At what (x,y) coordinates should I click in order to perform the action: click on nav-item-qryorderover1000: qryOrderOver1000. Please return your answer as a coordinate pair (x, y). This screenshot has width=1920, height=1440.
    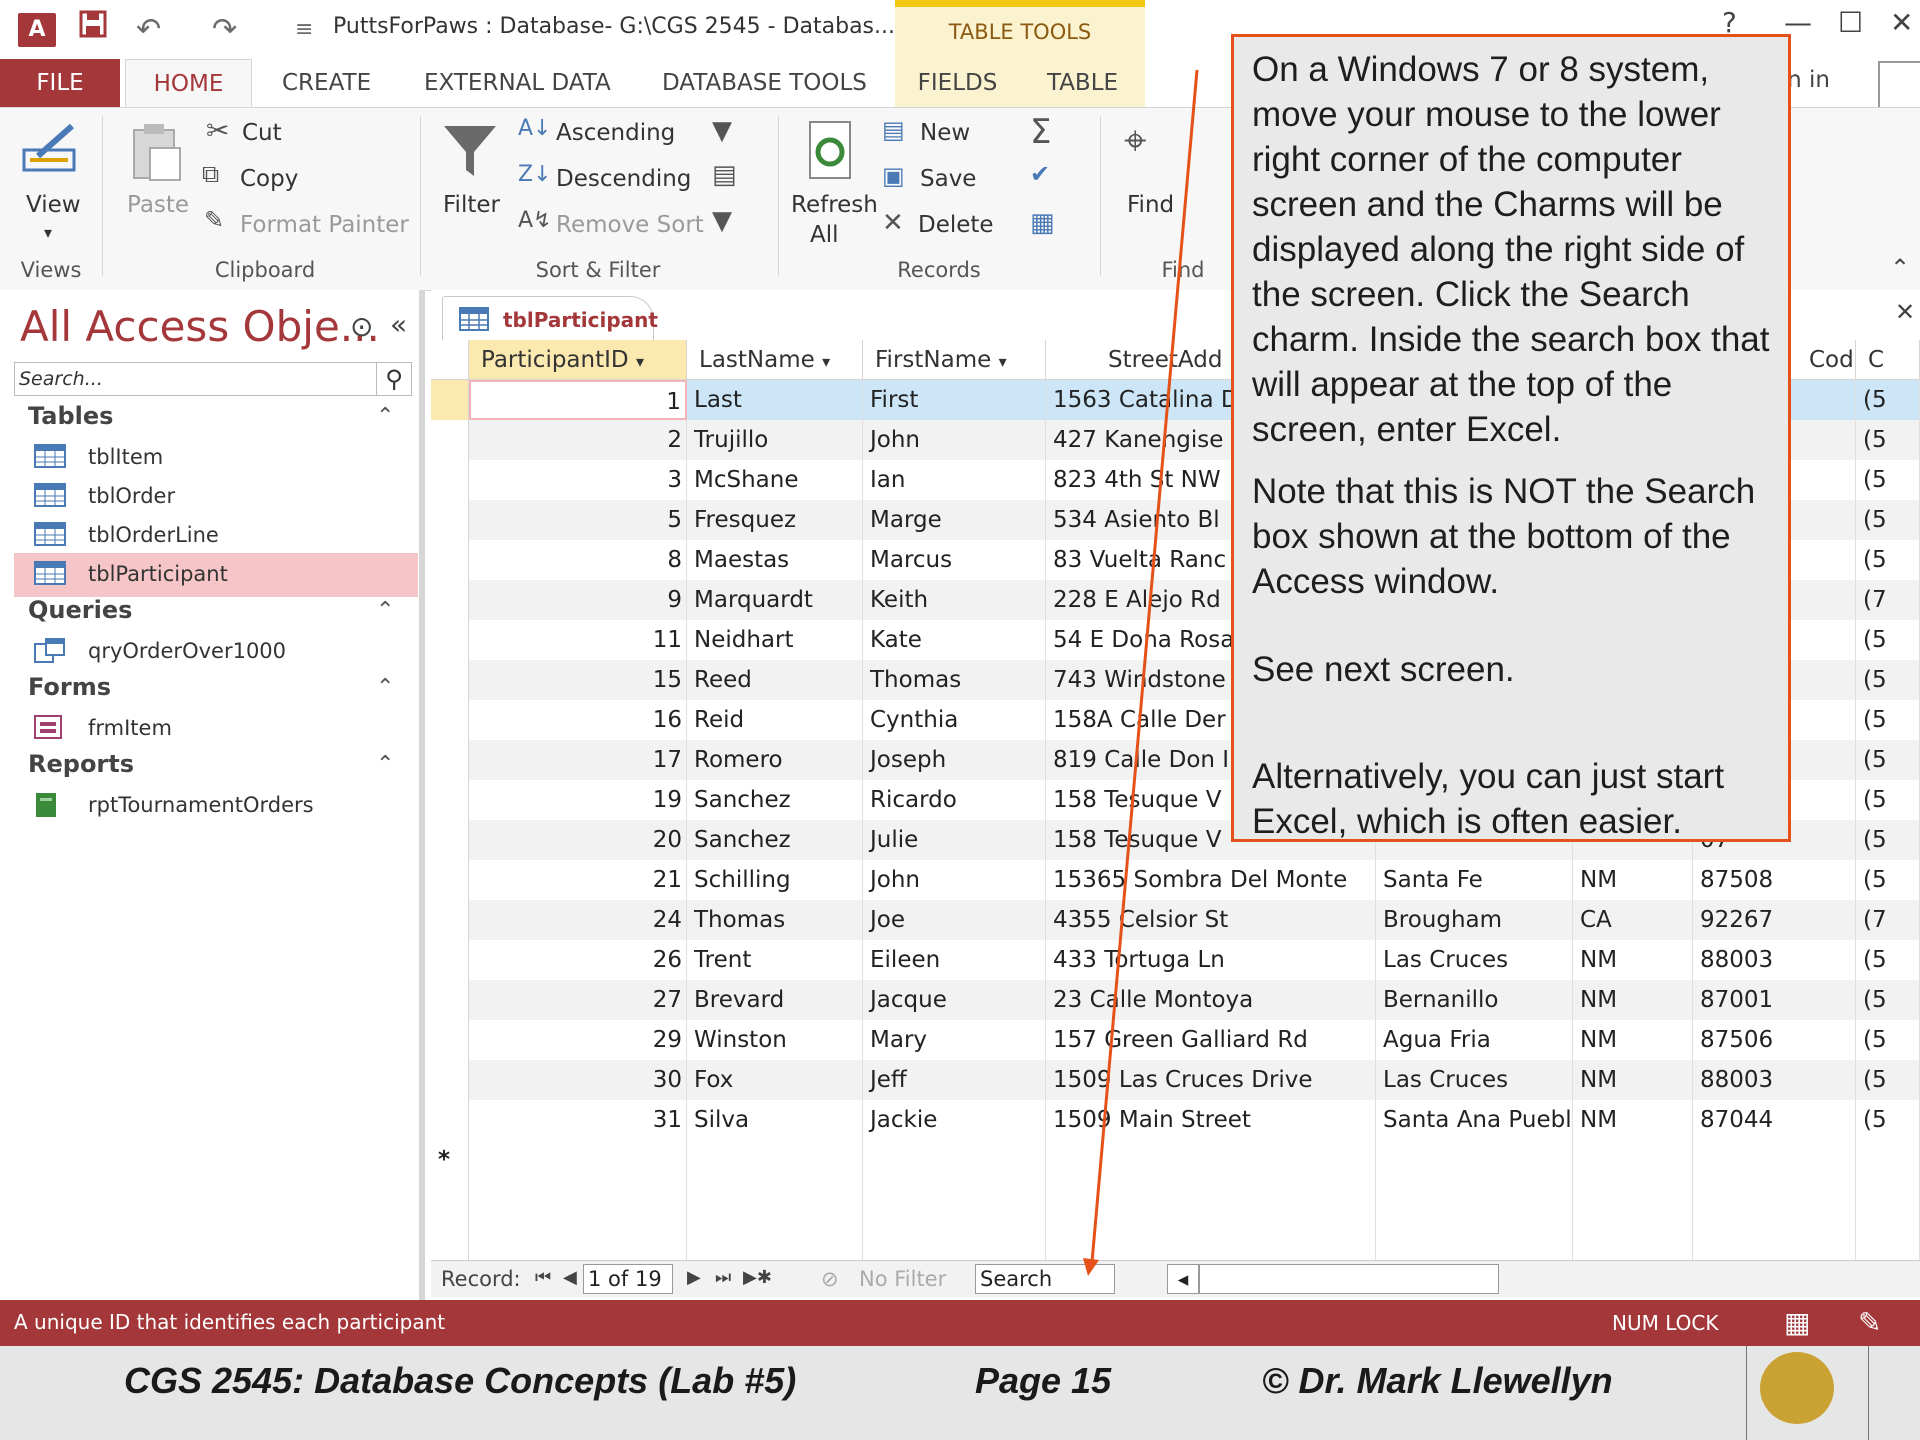
    Looking at the image, I should click on (216, 652).